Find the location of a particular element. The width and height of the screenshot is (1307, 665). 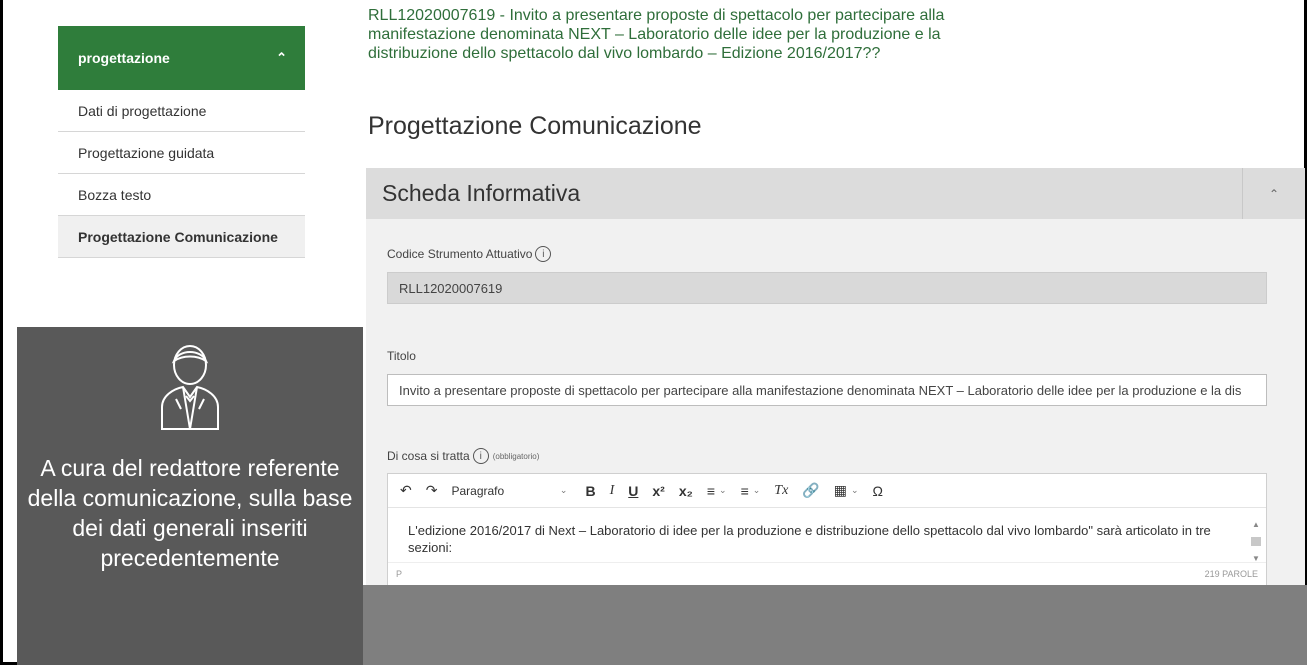

panel-header: Scheda Informativa ⌃ is located at coordinates (835, 193).